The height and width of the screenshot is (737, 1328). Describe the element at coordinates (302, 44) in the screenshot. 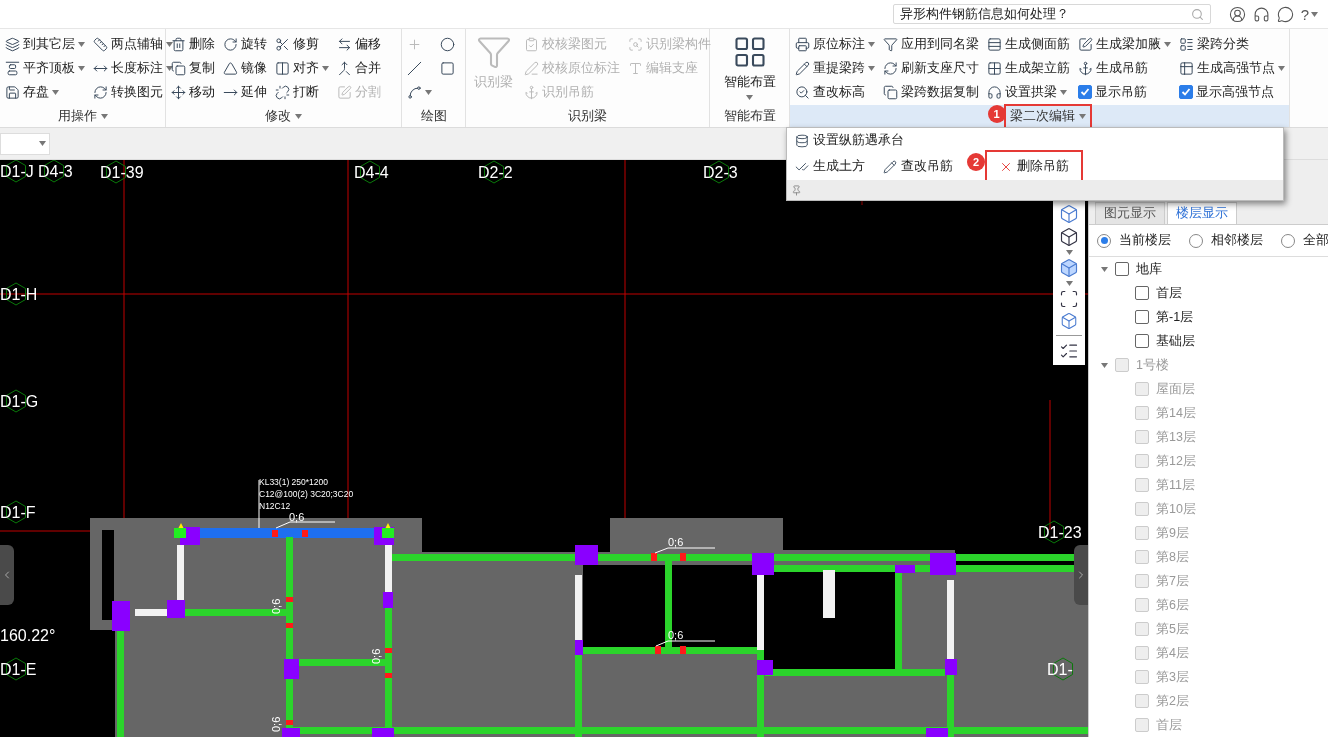

I see `ribbon-button: 修剪` at that location.